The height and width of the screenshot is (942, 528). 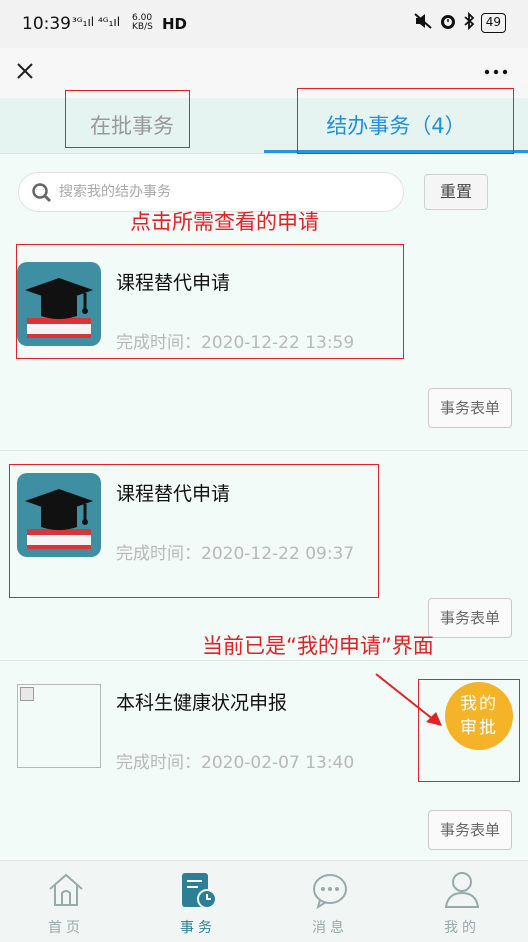 What do you see at coordinates (235, 763) in the screenshot?
I see `item-time: 完成时间：2020-02-07 13:40` at bounding box center [235, 763].